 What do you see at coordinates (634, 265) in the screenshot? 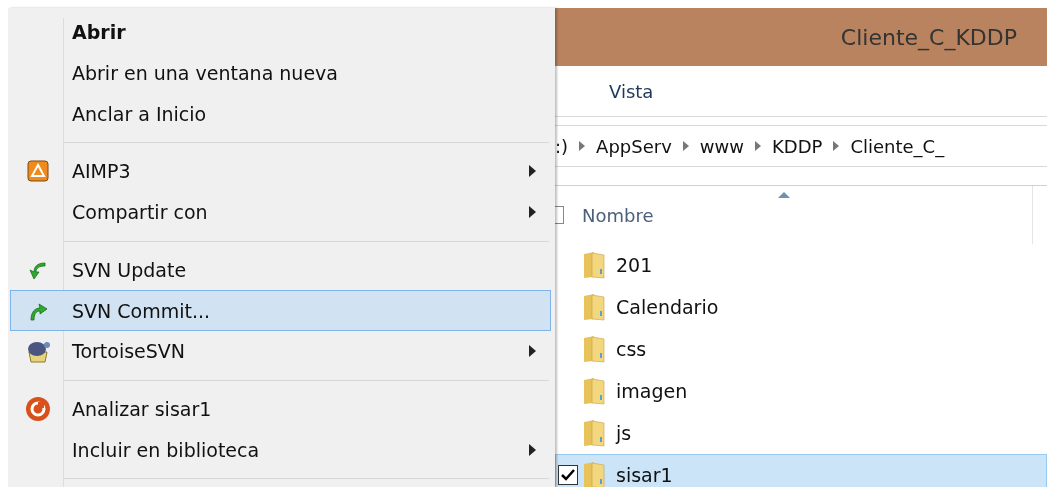
I see `file-name: 201` at bounding box center [634, 265].